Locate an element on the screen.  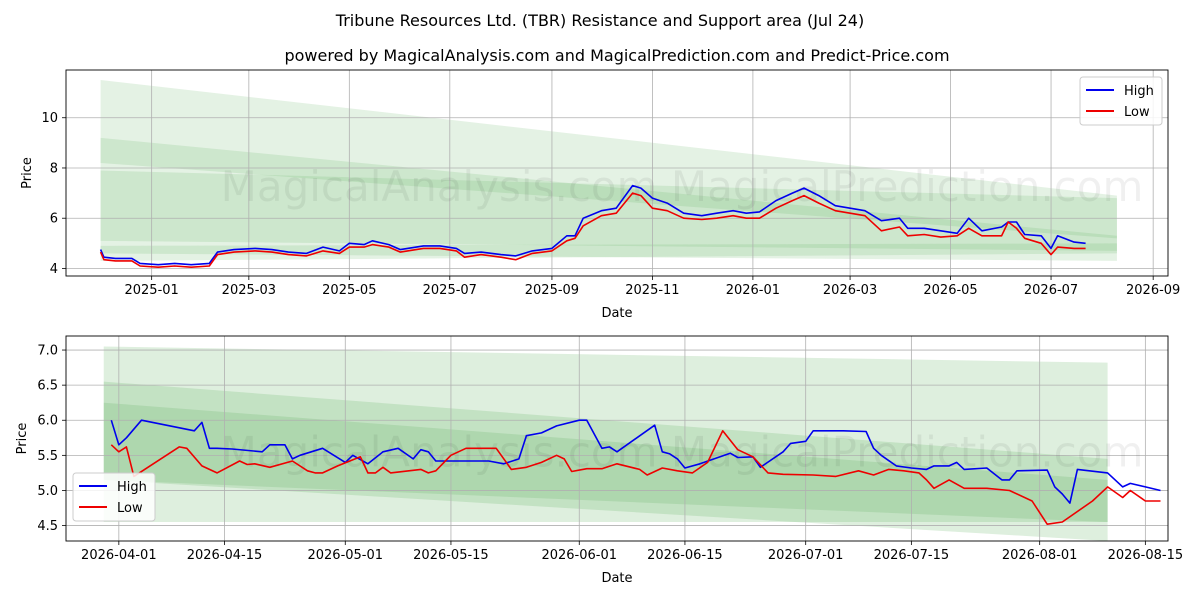
y-tick-label: 4 is located at coordinates (54, 269).